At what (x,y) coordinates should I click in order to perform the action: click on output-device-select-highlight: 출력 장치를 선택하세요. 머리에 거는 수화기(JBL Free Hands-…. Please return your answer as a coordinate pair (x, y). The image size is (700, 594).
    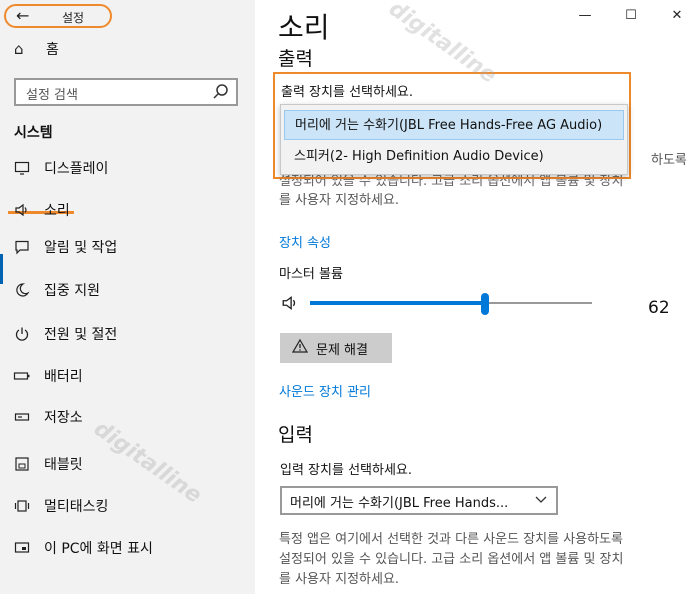
    Looking at the image, I should click on (452, 125).